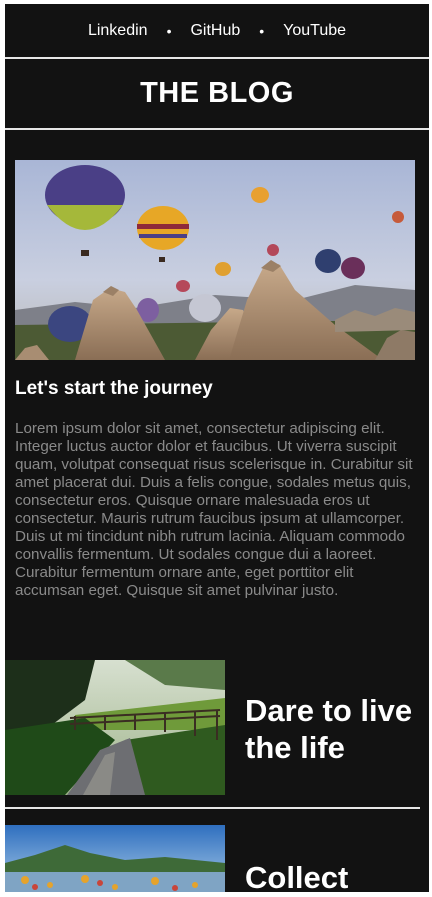 Image resolution: width=432 pixels, height=897 pixels. What do you see at coordinates (337, 875) in the screenshot?
I see `post-title: Collect` at bounding box center [337, 875].